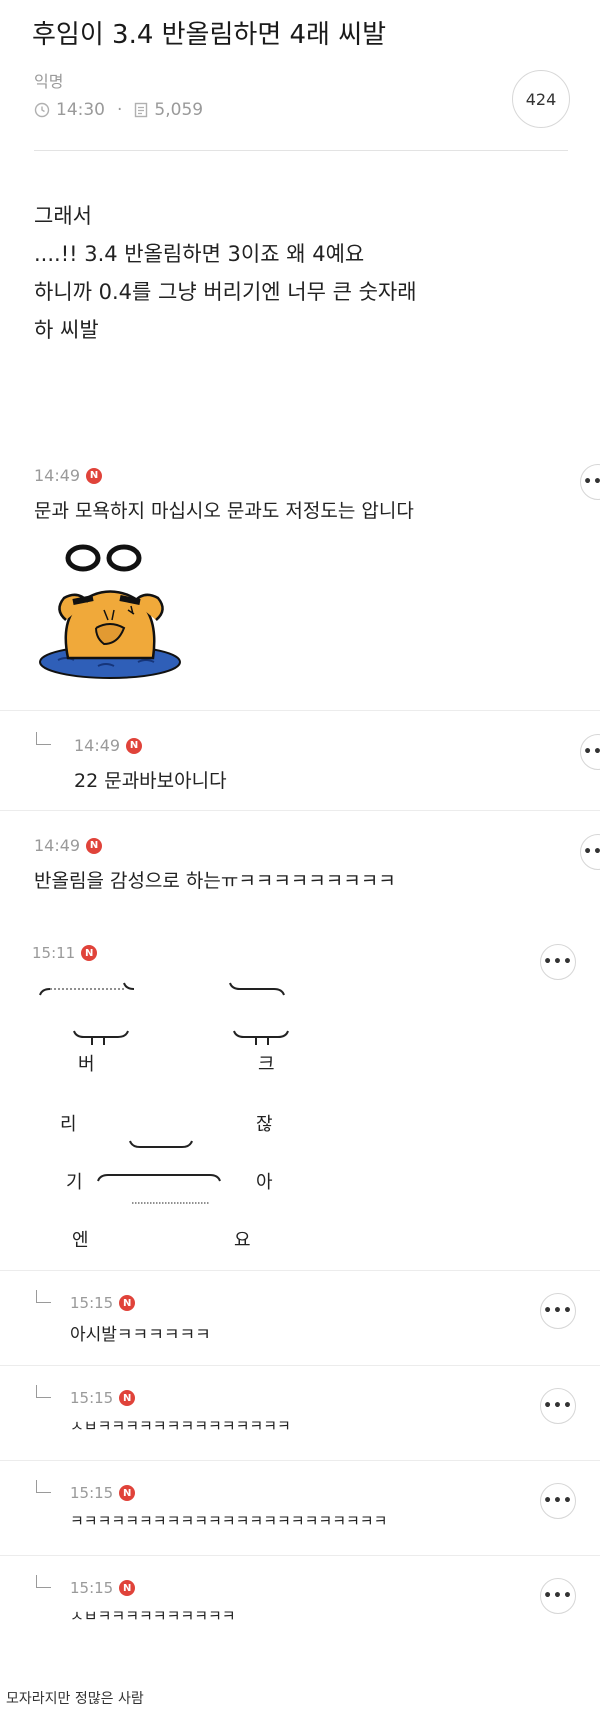 Image resolution: width=600 pixels, height=1713 pixels. What do you see at coordinates (242, 1240) in the screenshot?
I see `art-char: 요` at bounding box center [242, 1240].